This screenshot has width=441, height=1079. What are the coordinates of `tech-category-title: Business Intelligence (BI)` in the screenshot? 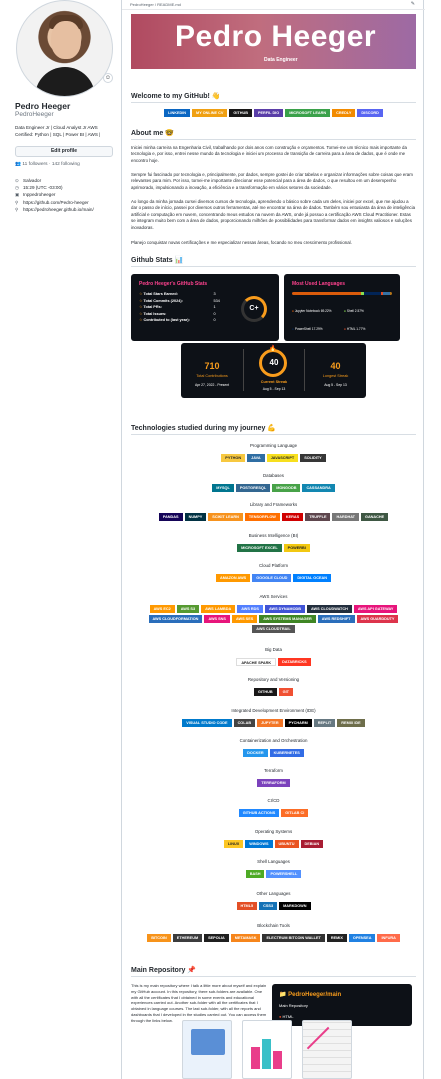 It's located at (273, 535).